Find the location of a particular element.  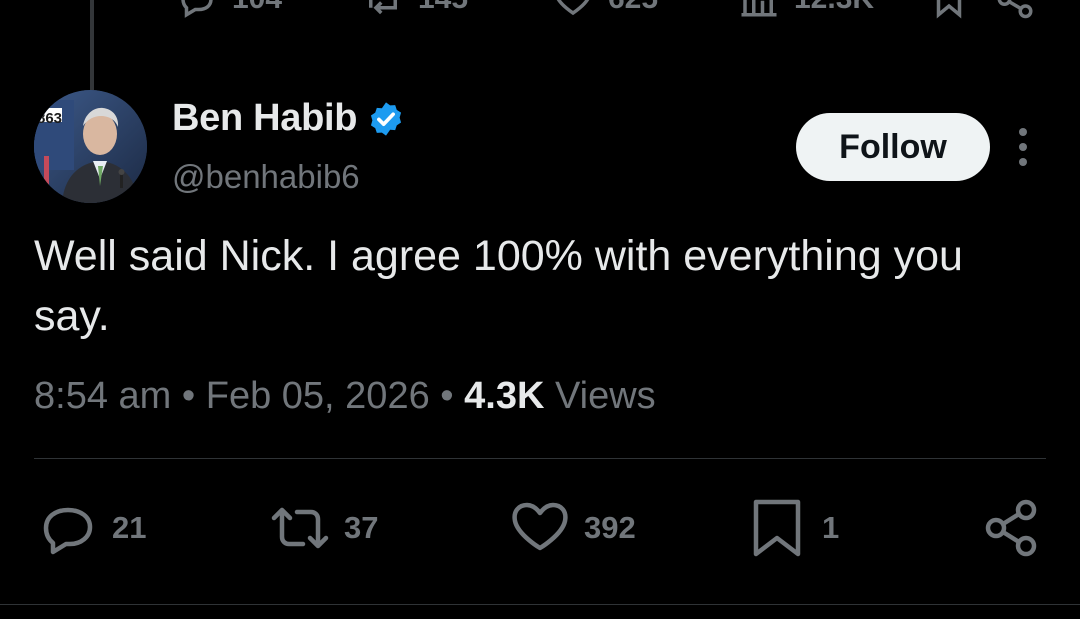

previous-repost-count: 145 is located at coordinates (443, 8).